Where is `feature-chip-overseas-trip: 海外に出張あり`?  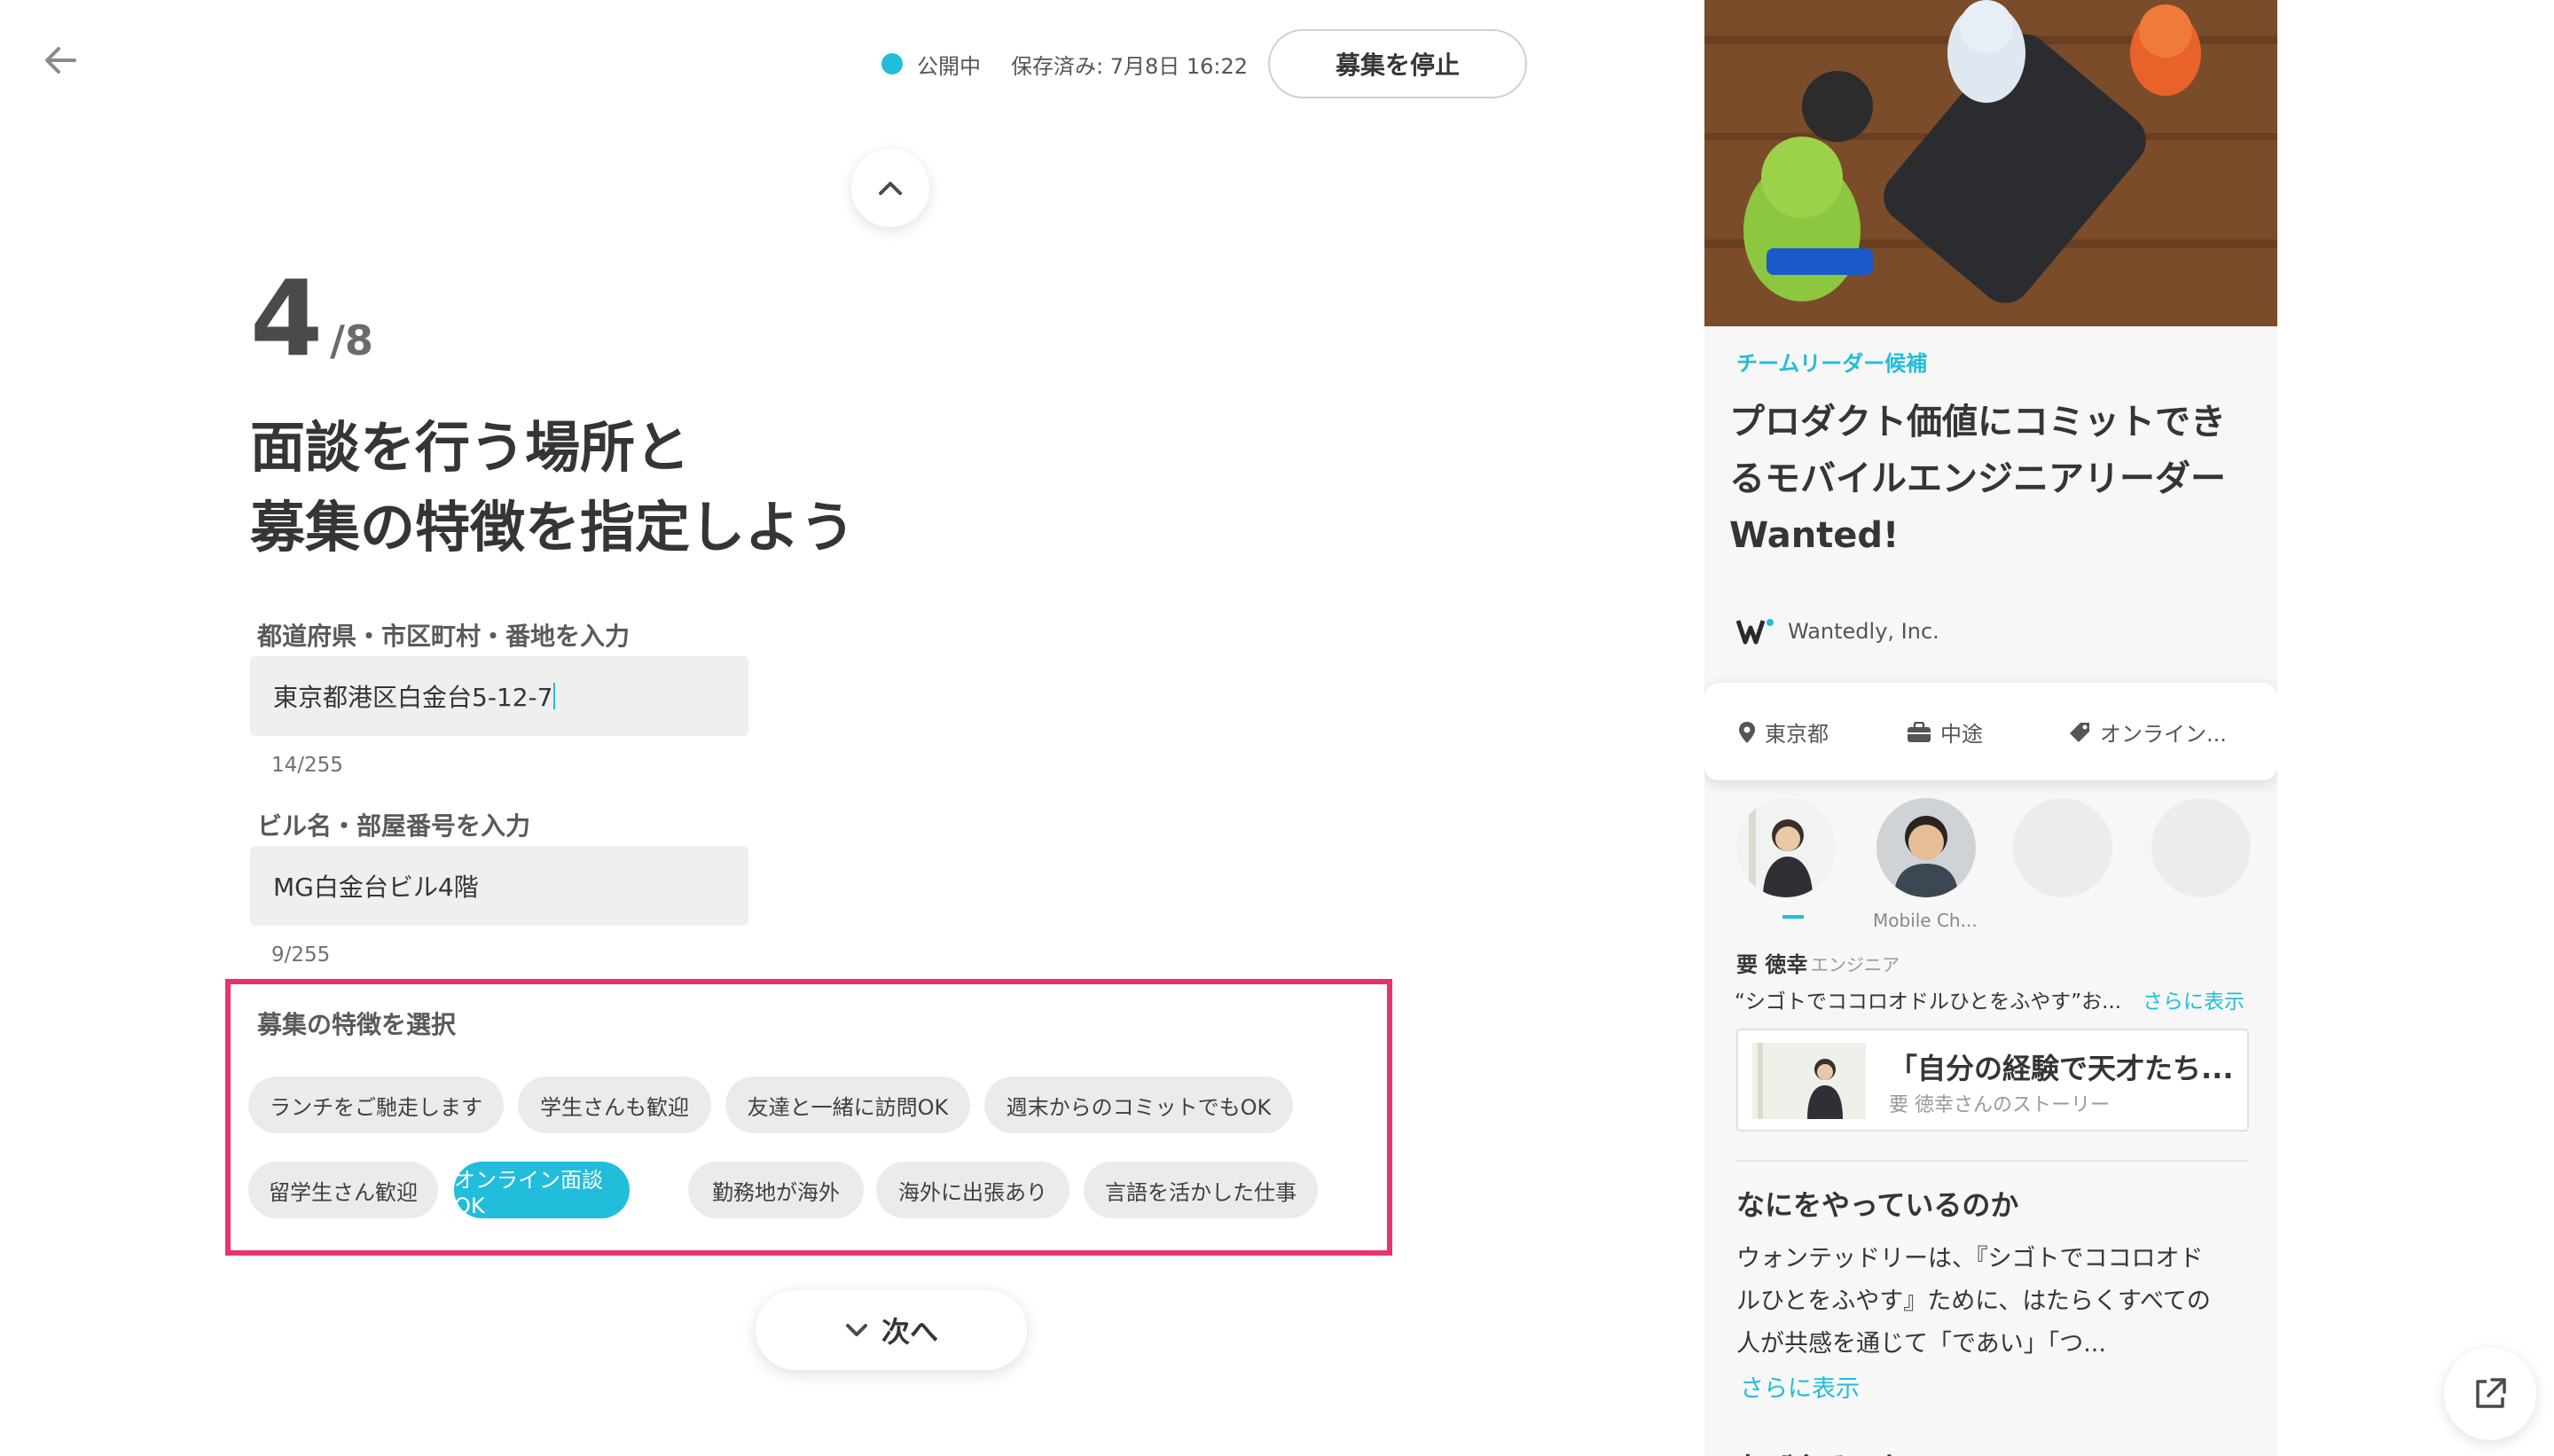 feature-chip-overseas-trip: 海外に出張あり is located at coordinates (972, 1190).